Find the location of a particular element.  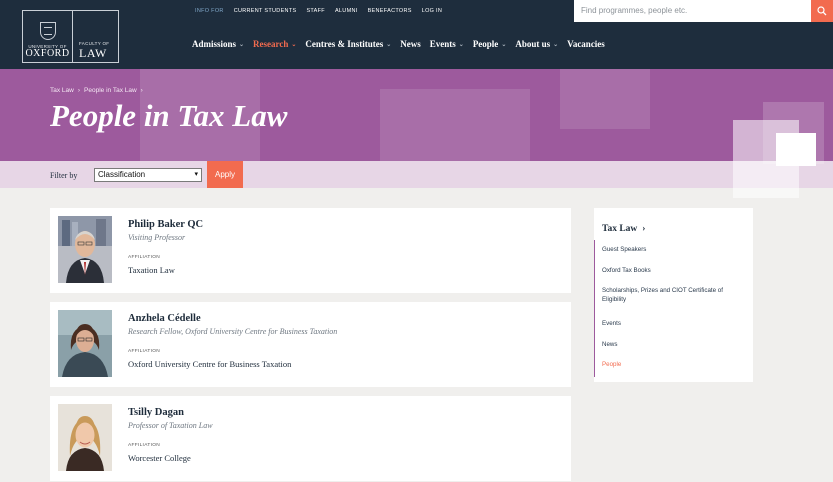

chevron-down-icon: ▾ is located at coordinates (196, 174).